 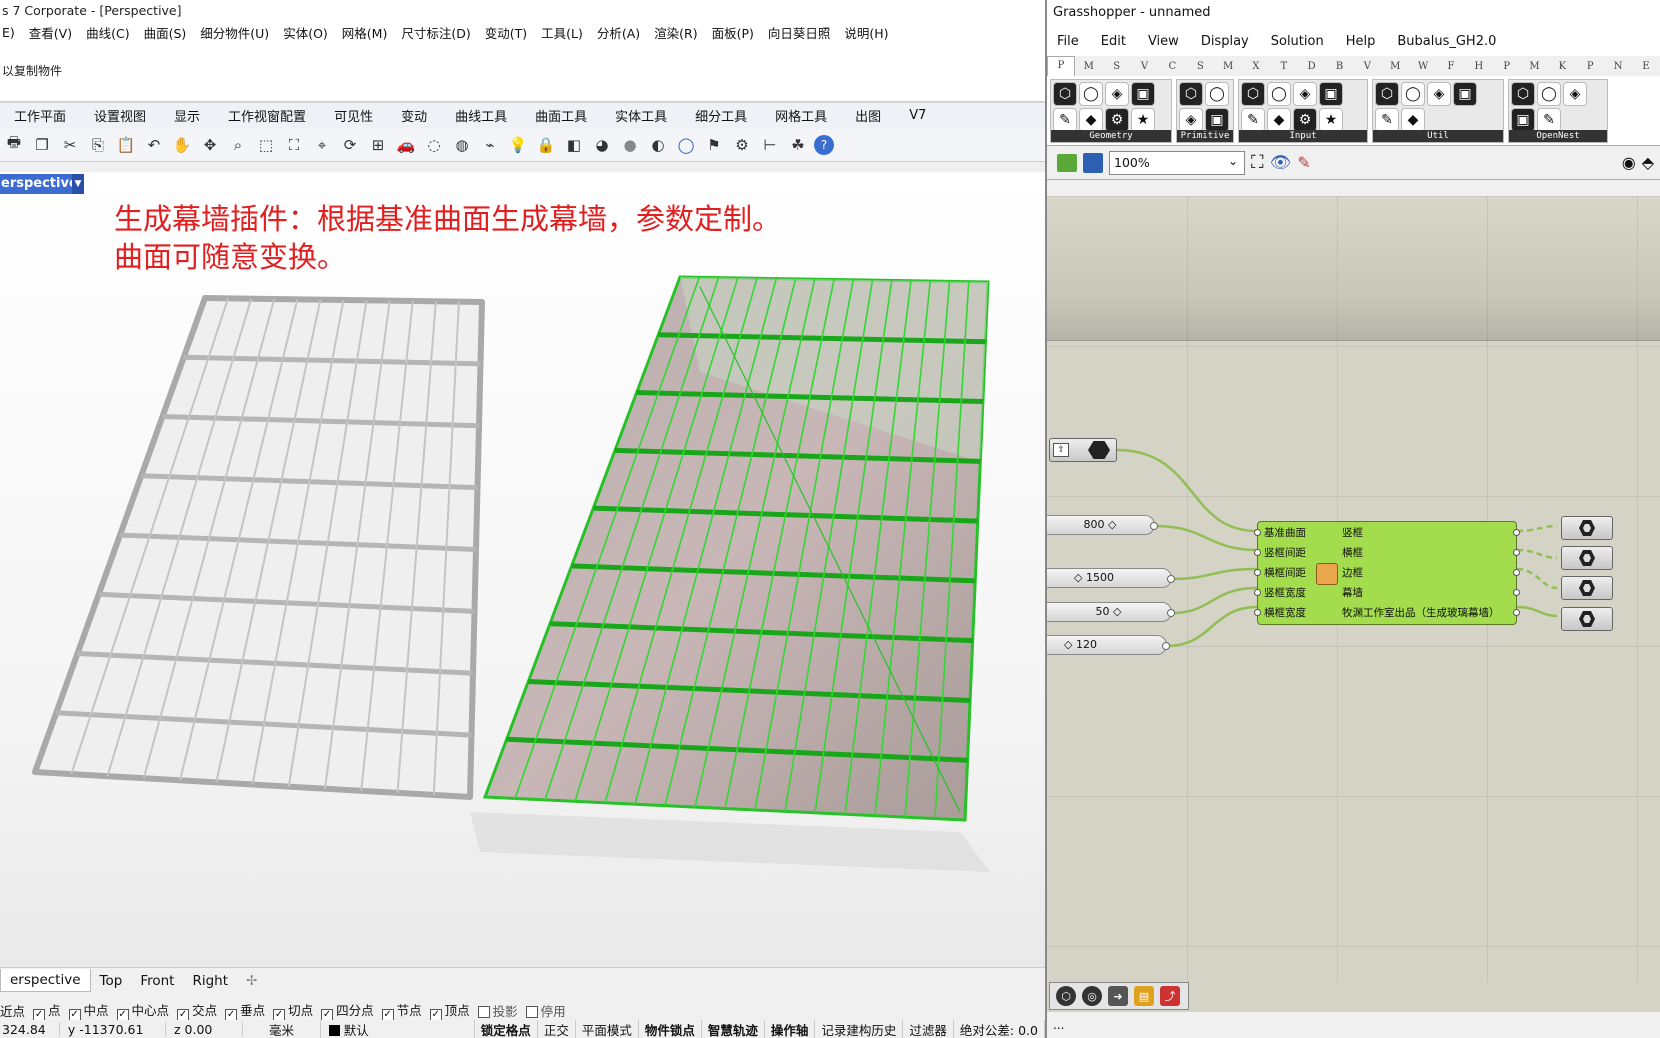 I want to click on car-icon: 🚗, so click(x=406, y=145).